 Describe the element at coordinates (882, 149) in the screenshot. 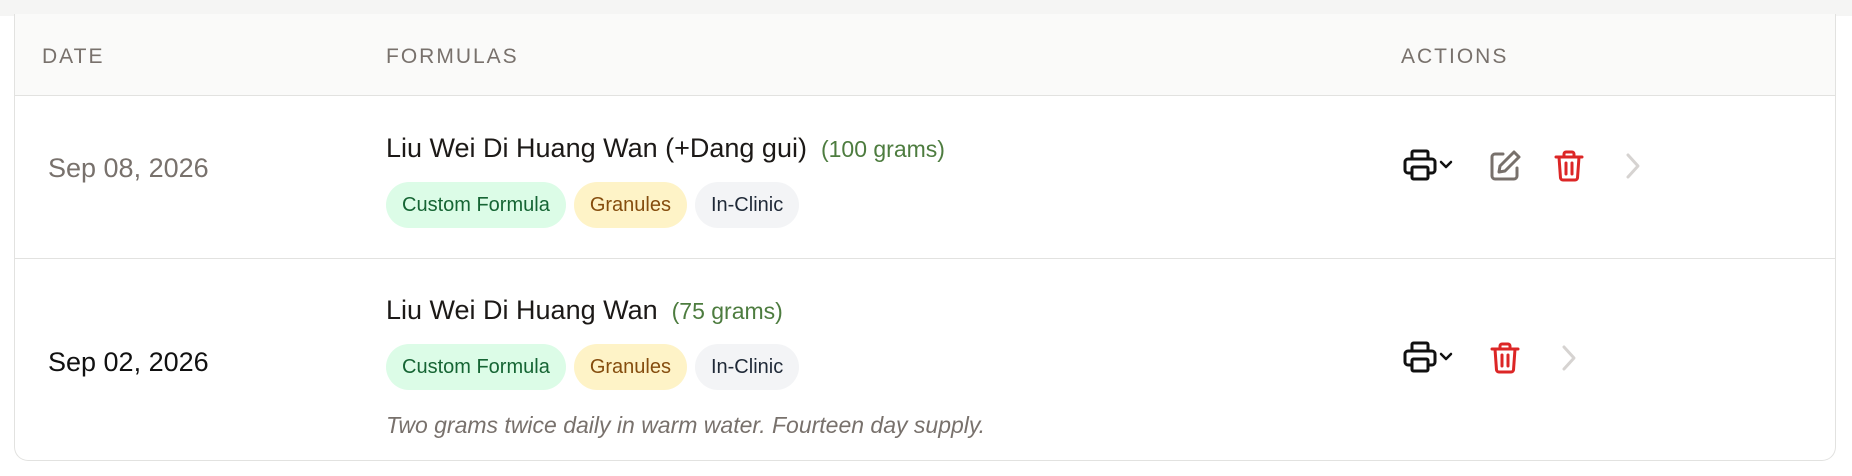

I see `formula-quantity: (100 grams)` at that location.